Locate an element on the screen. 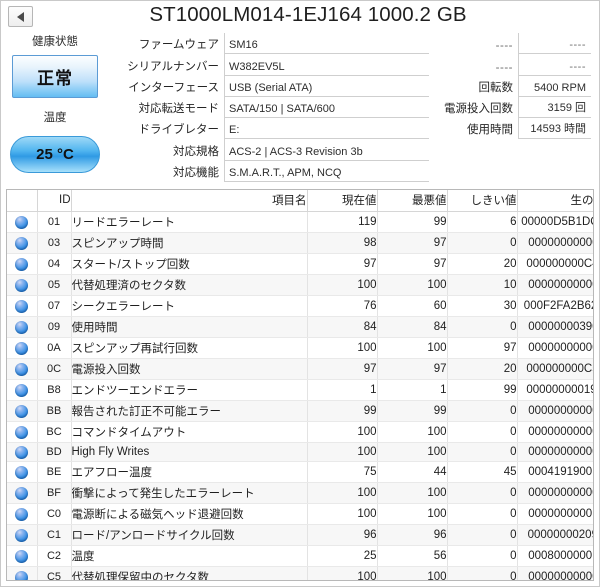  cell-current: 98 is located at coordinates (341, 243).